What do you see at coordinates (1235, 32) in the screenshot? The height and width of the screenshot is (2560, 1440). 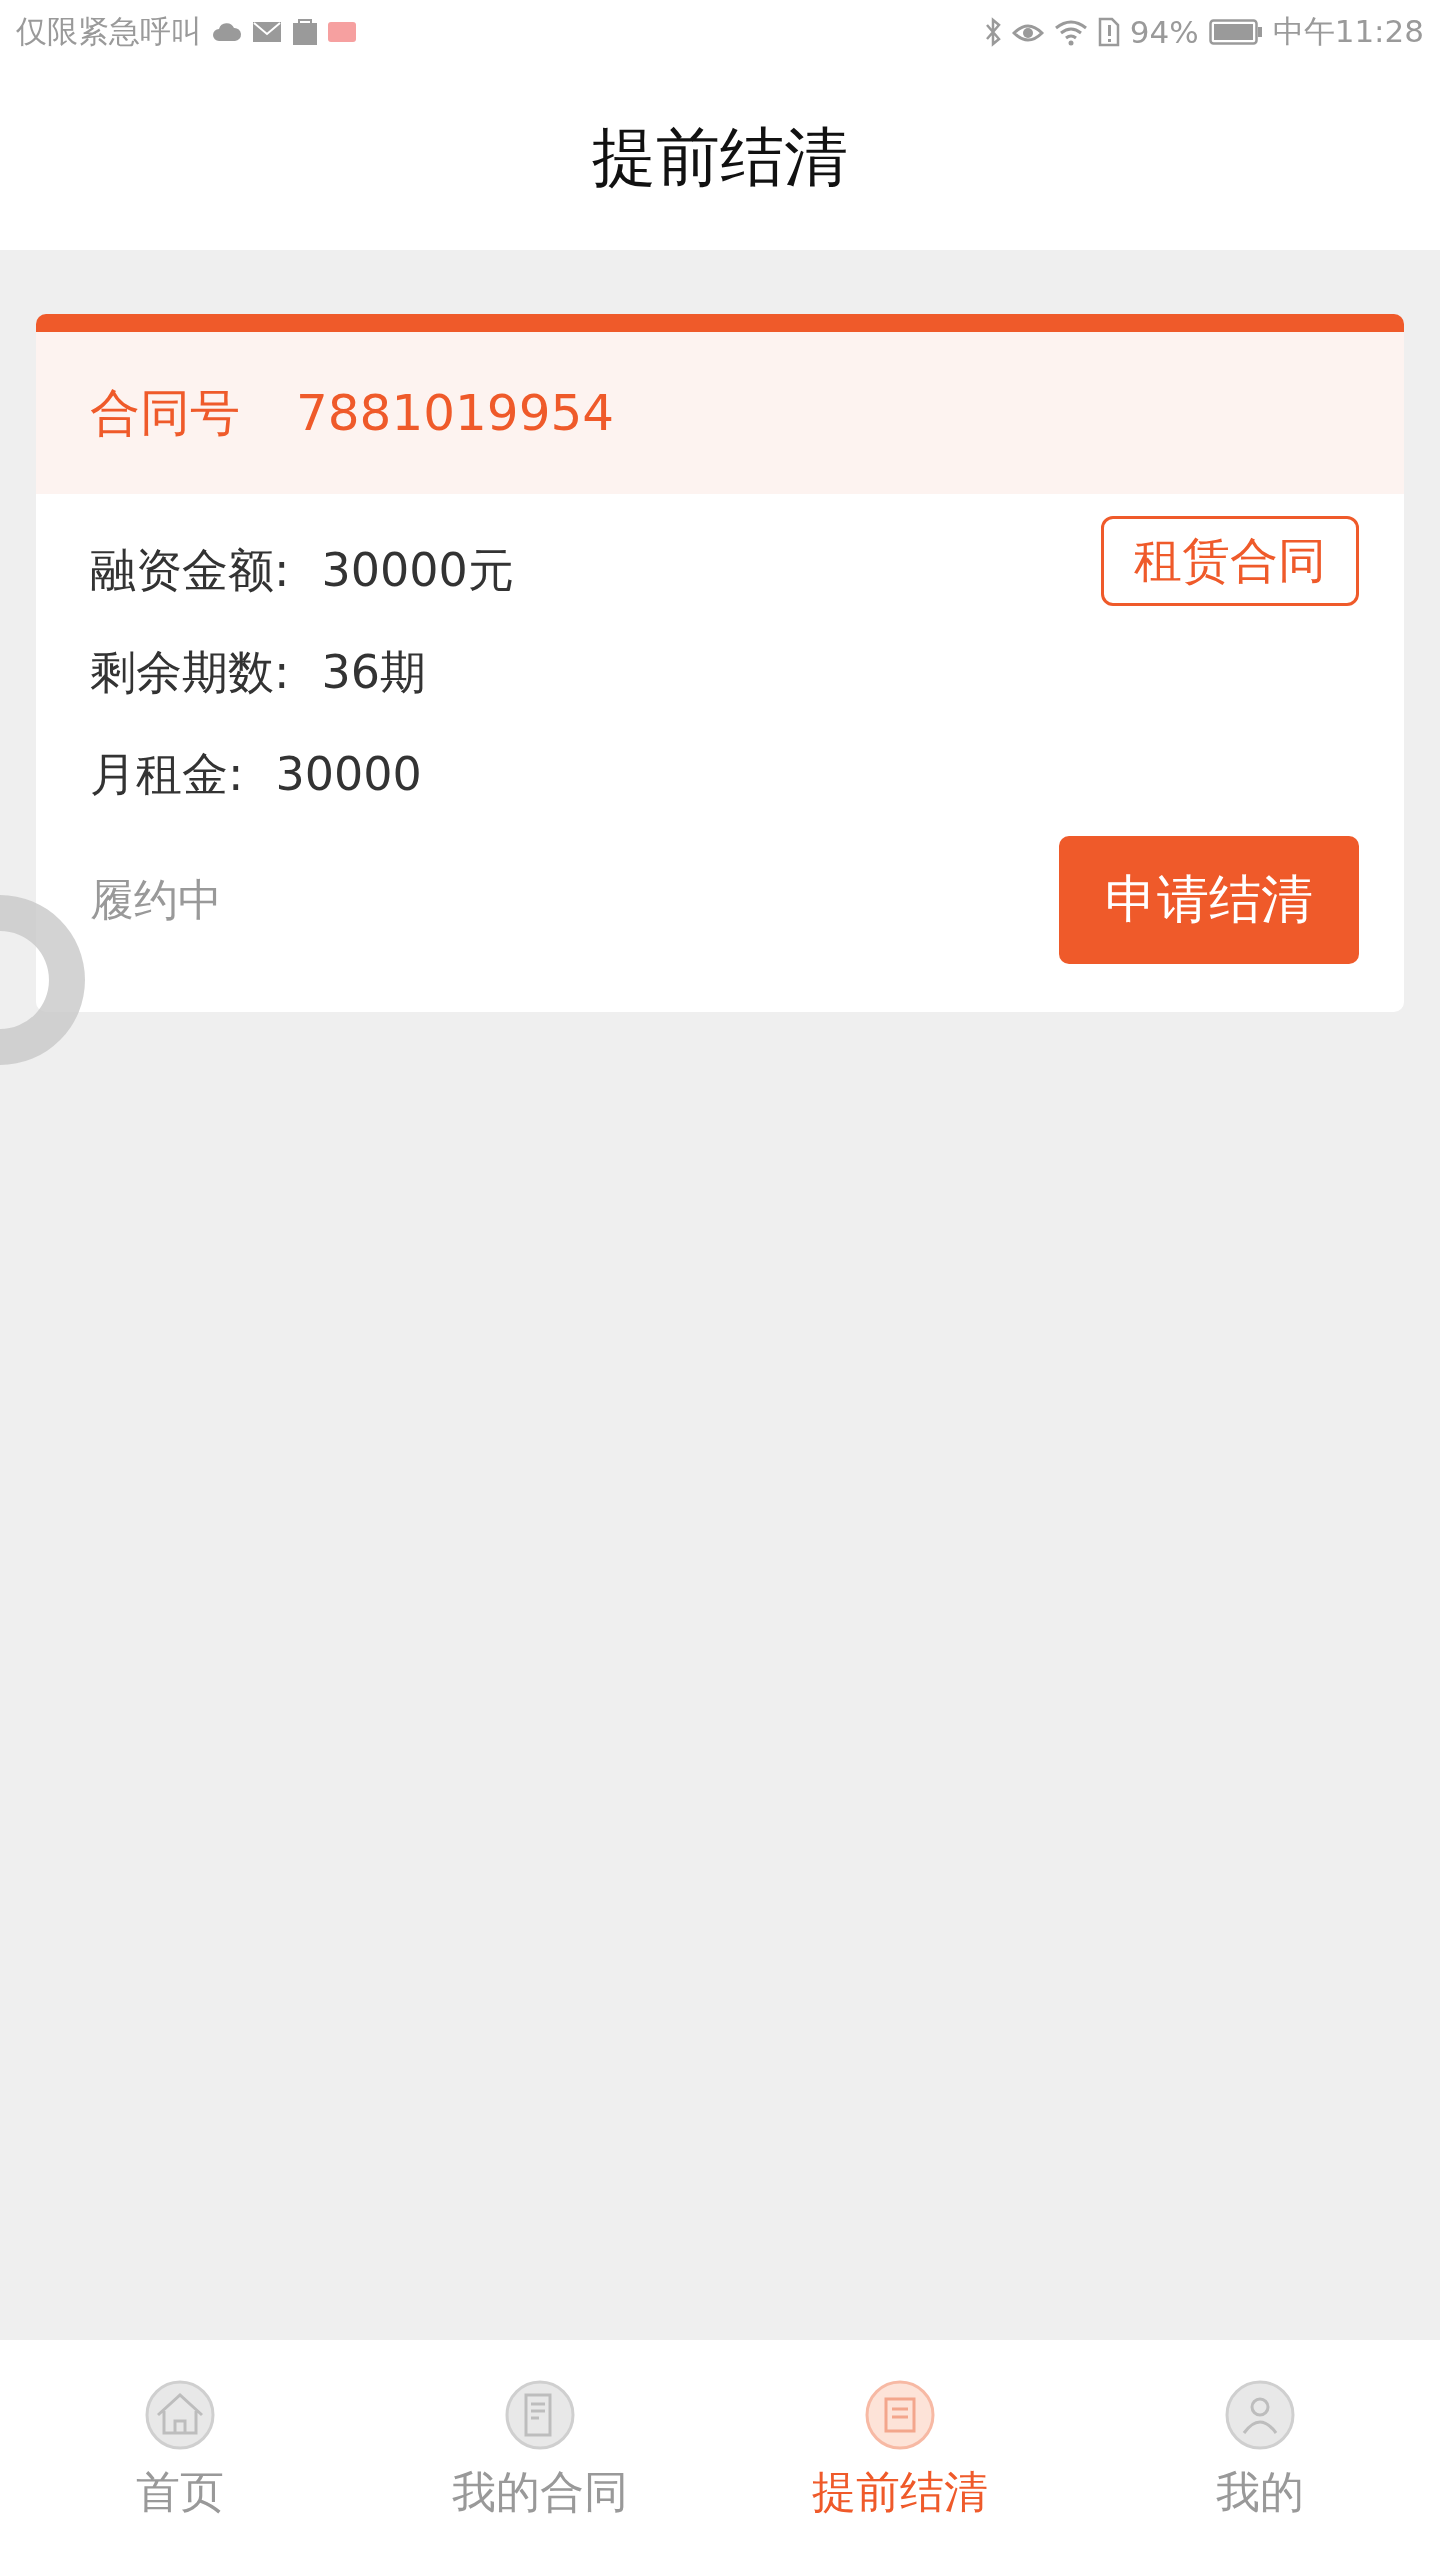 I see `battery-icon` at bounding box center [1235, 32].